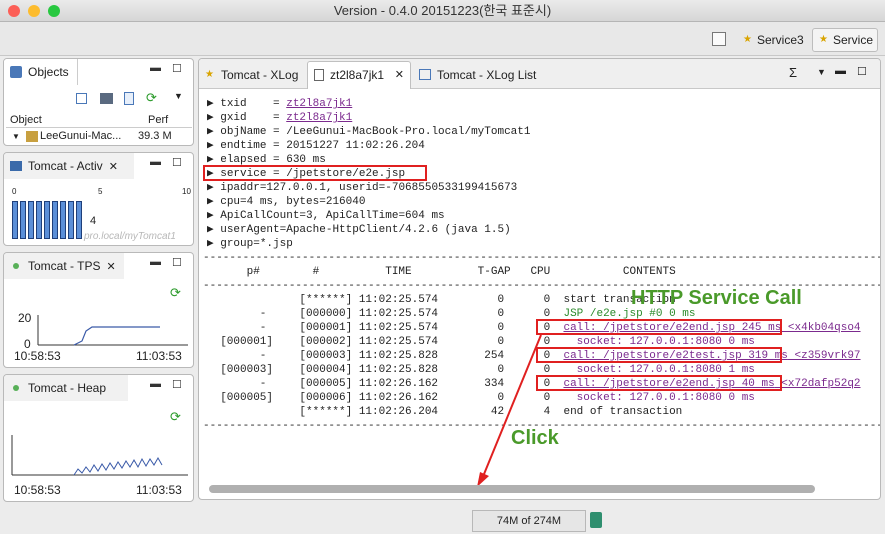  Describe the element at coordinates (151, 98) in the screenshot. I see `refresh-icon: ⟳` at that location.